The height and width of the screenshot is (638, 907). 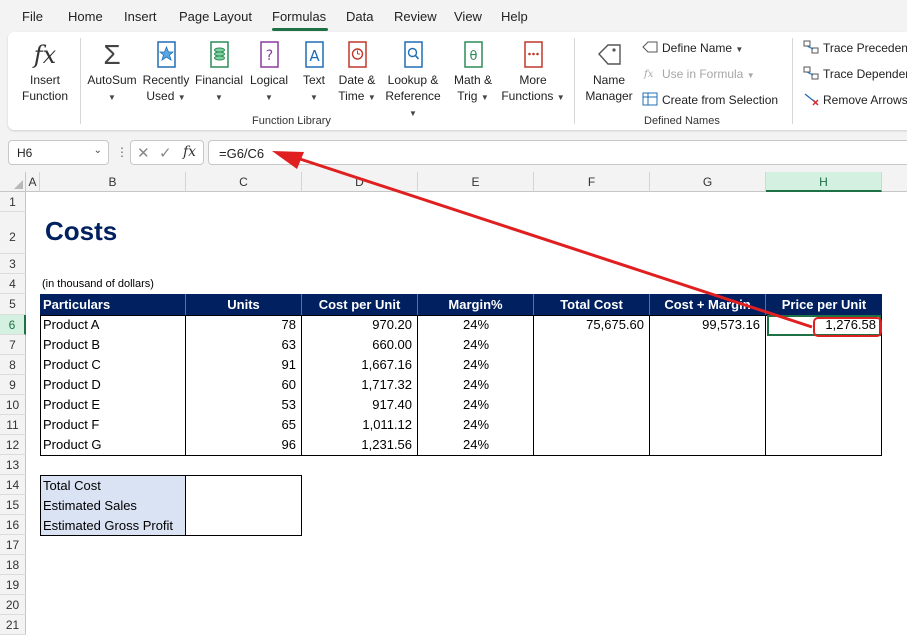 What do you see at coordinates (13, 565) in the screenshot?
I see `row-header-18: 18` at bounding box center [13, 565].